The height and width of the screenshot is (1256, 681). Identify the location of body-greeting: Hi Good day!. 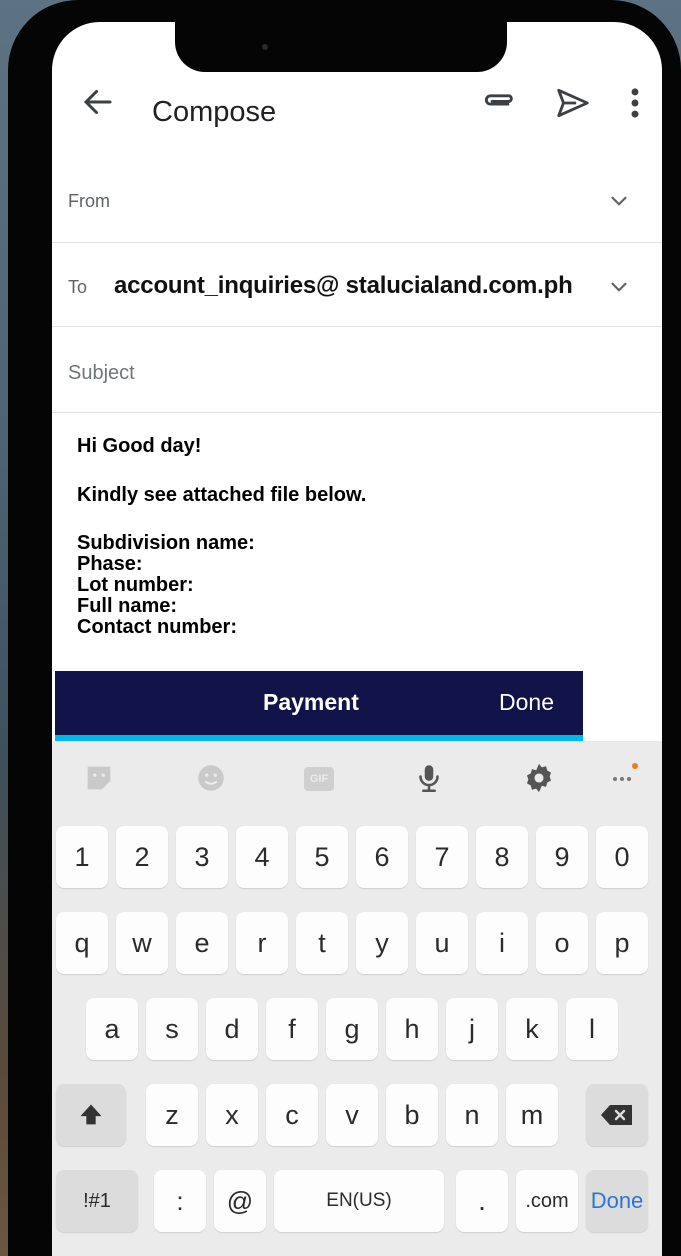
(139, 446).